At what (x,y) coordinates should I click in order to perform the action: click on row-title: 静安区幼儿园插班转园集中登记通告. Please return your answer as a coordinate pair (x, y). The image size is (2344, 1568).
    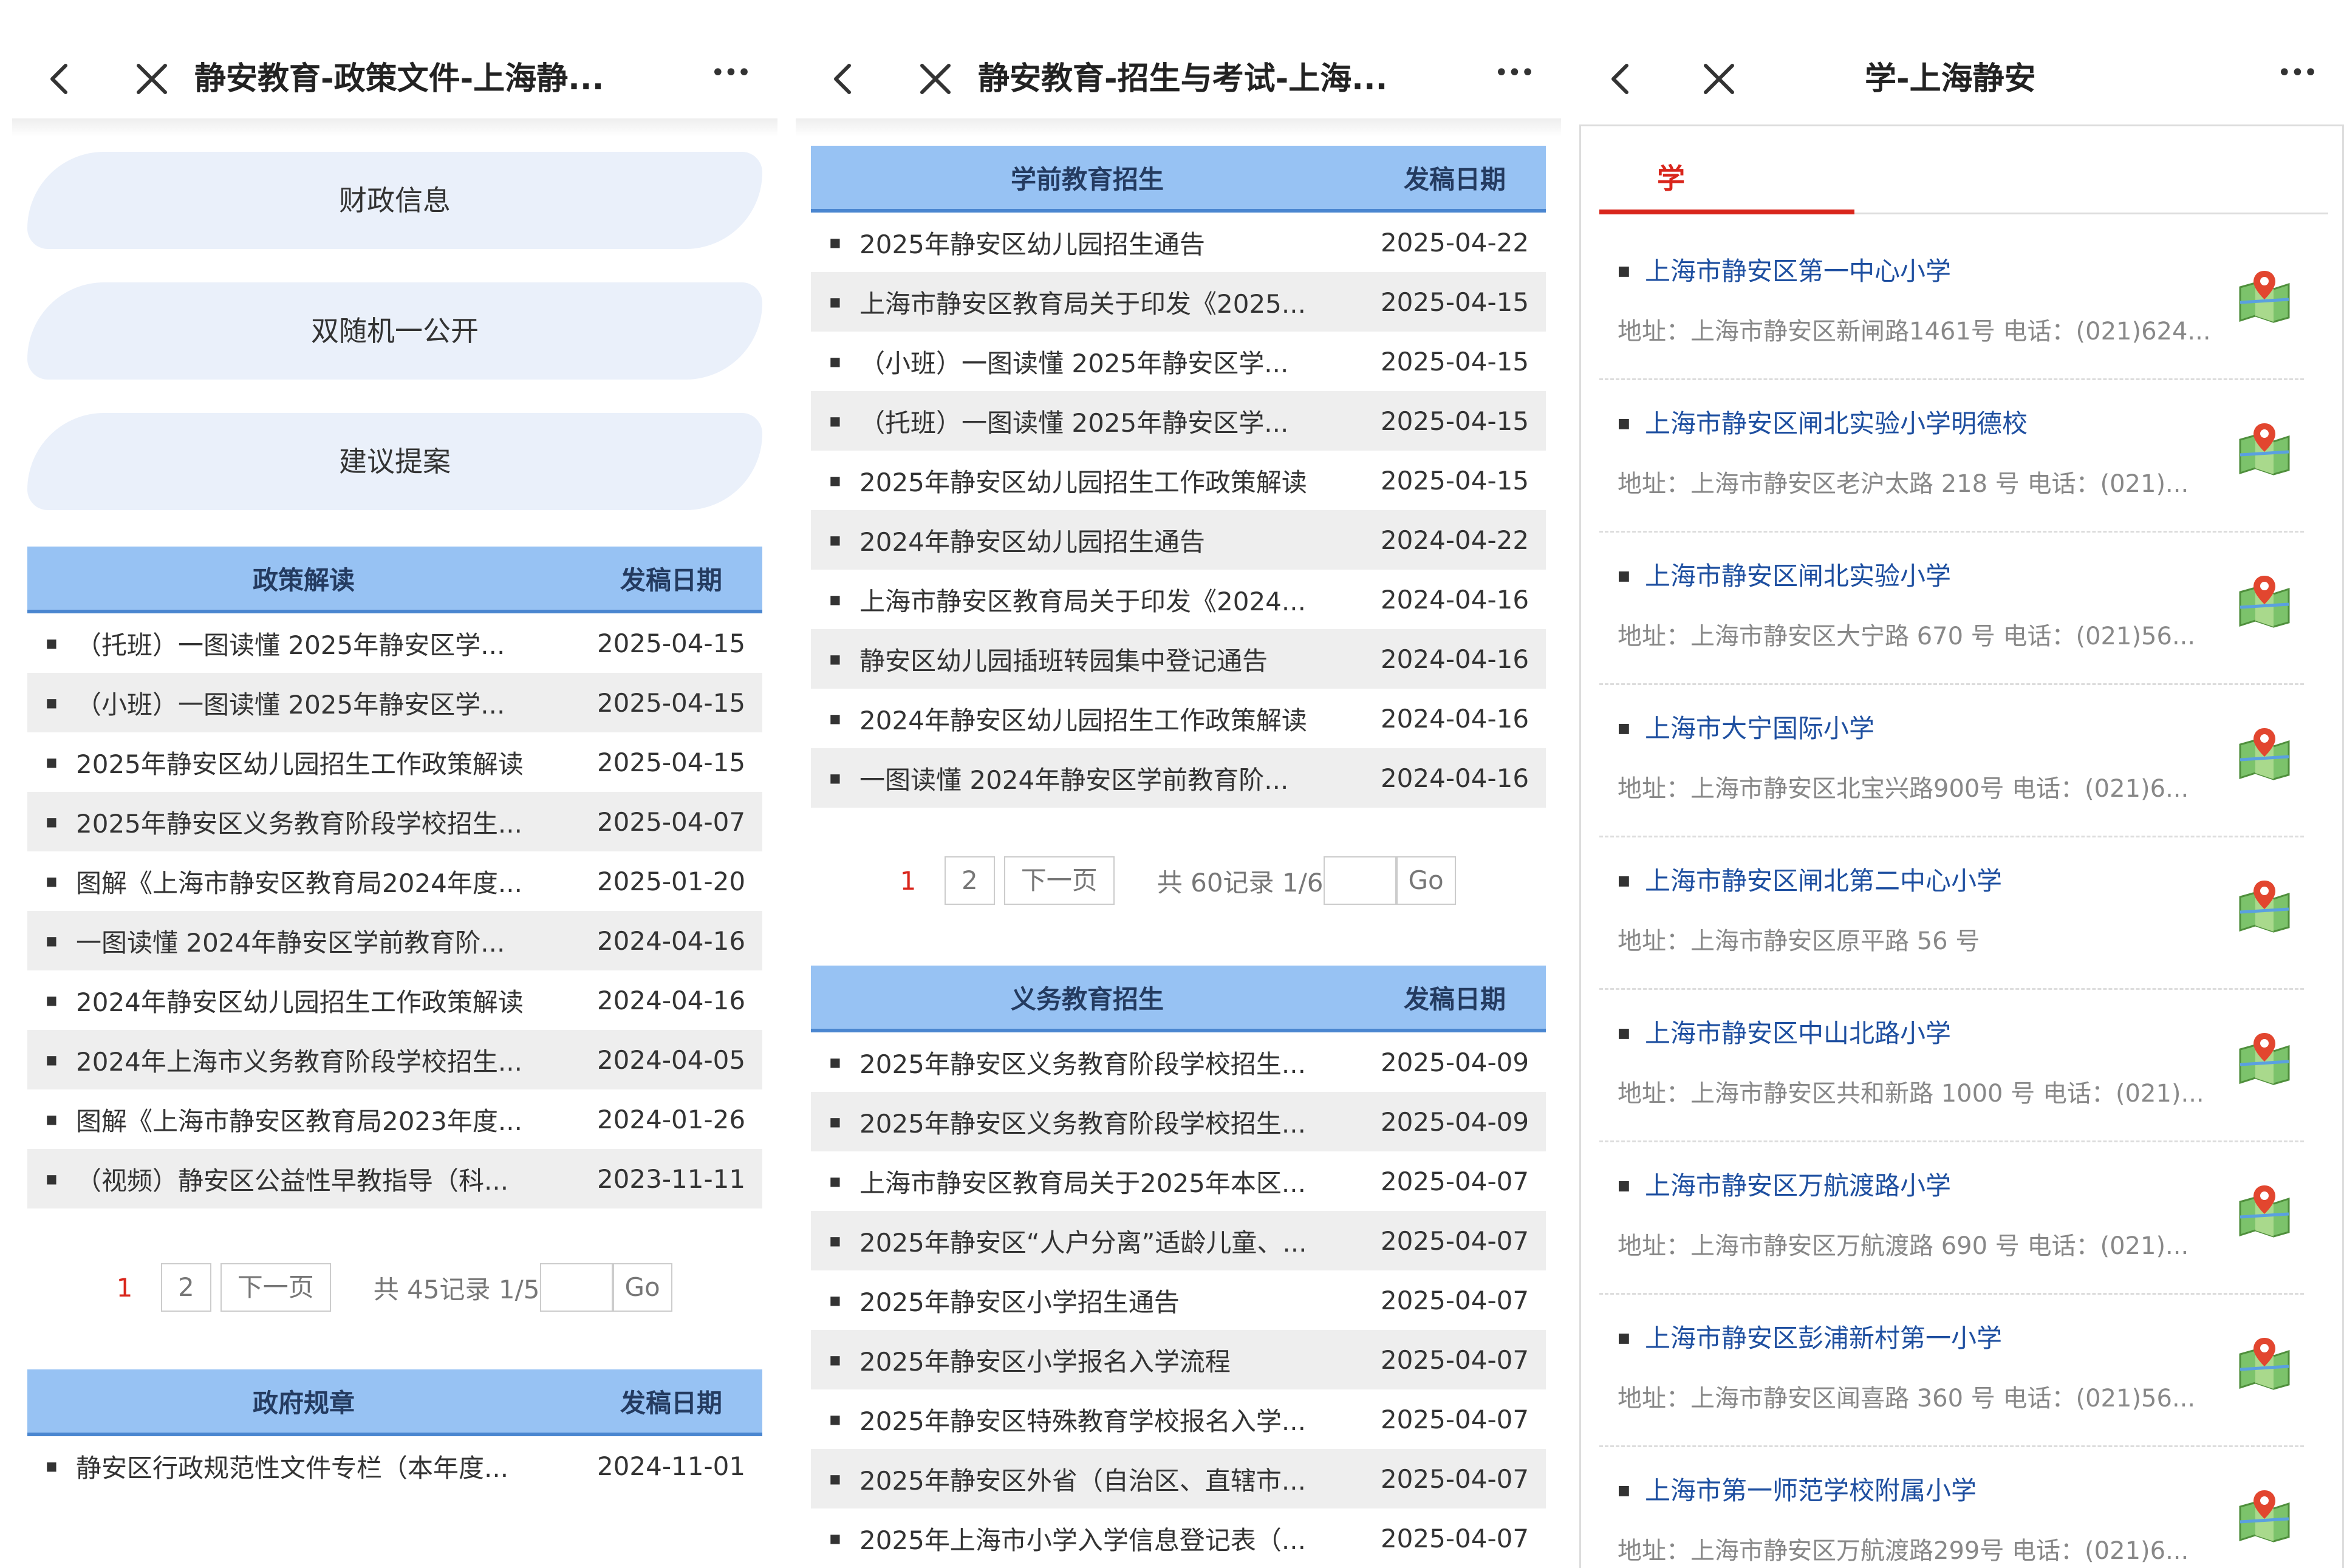
    Looking at the image, I should click on (1111, 659).